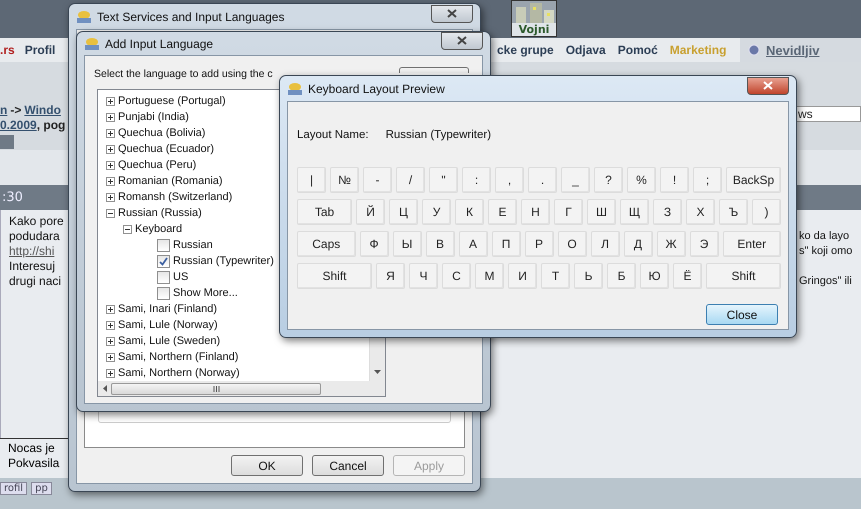 This screenshot has height=509, width=861. I want to click on search-field: ws, so click(828, 114).